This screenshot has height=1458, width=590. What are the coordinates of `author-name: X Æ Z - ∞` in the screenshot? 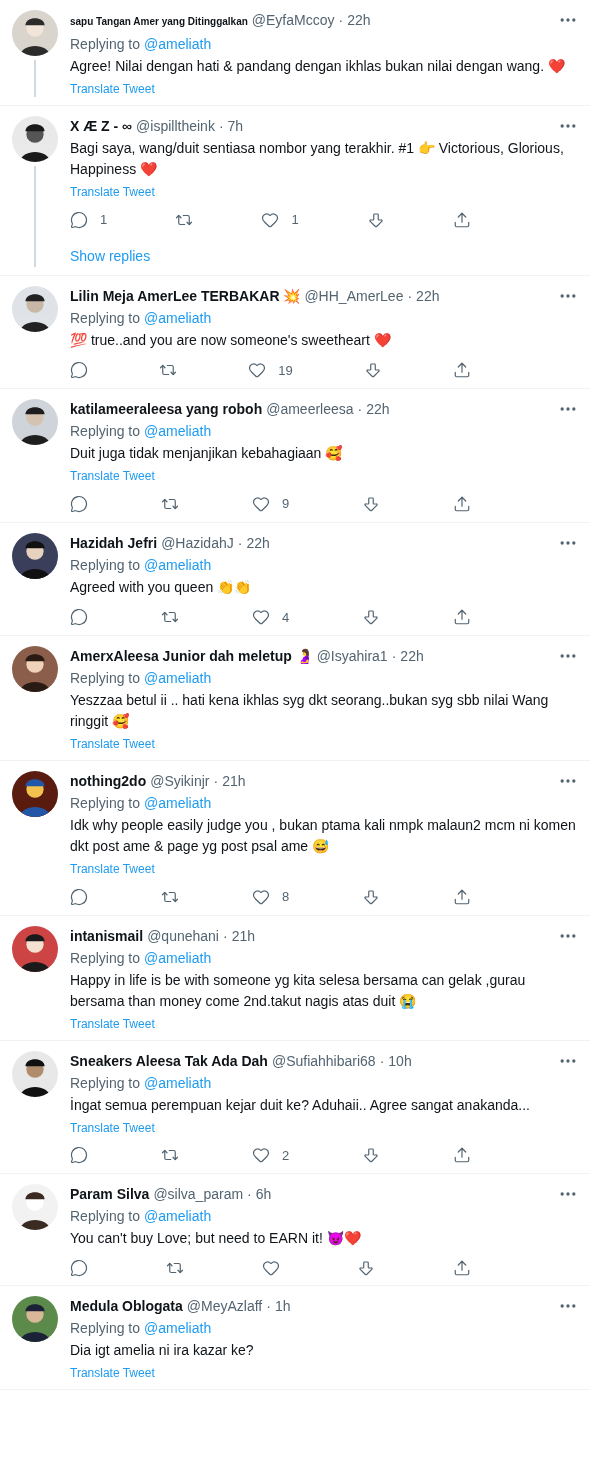 It's located at (101, 126).